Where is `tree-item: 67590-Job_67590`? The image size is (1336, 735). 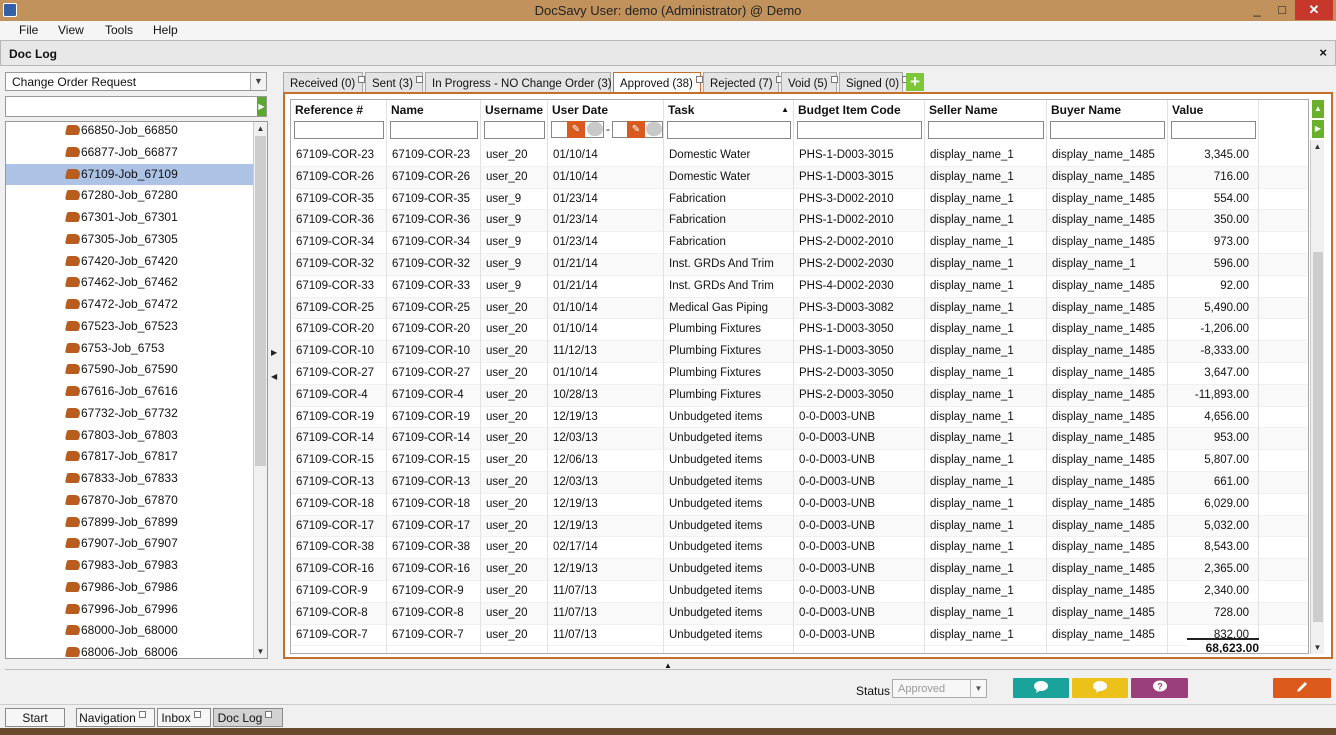
tree-item: 67590-Job_67590 is located at coordinates (130, 369).